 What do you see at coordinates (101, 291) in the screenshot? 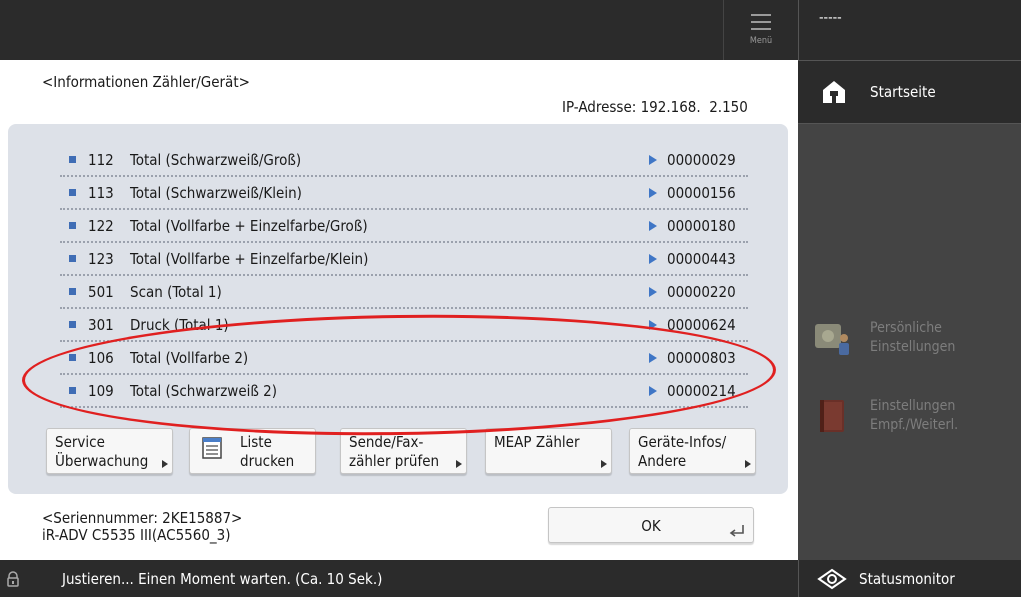
I see `counter-number: 501` at bounding box center [101, 291].